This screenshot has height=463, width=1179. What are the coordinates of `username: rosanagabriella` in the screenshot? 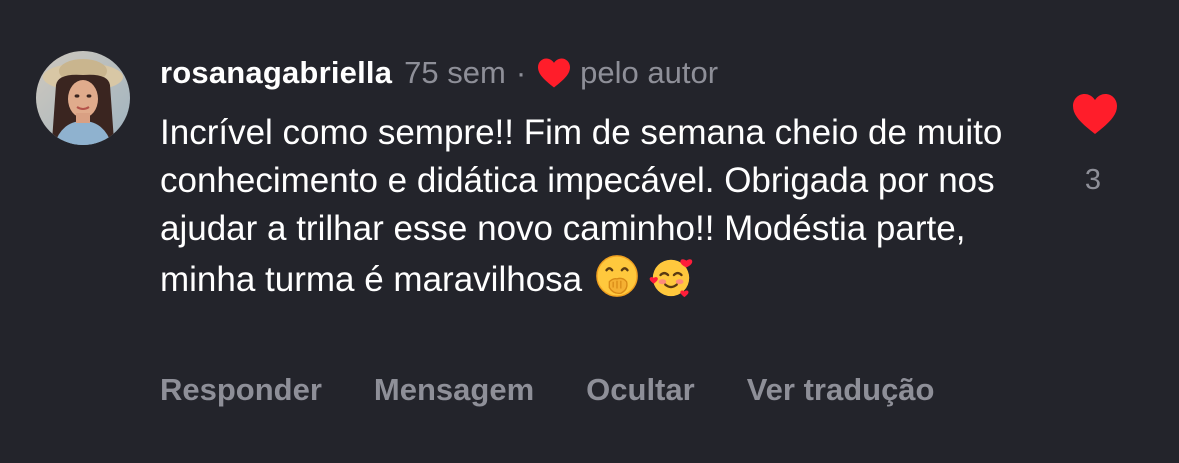 It's located at (276, 73).